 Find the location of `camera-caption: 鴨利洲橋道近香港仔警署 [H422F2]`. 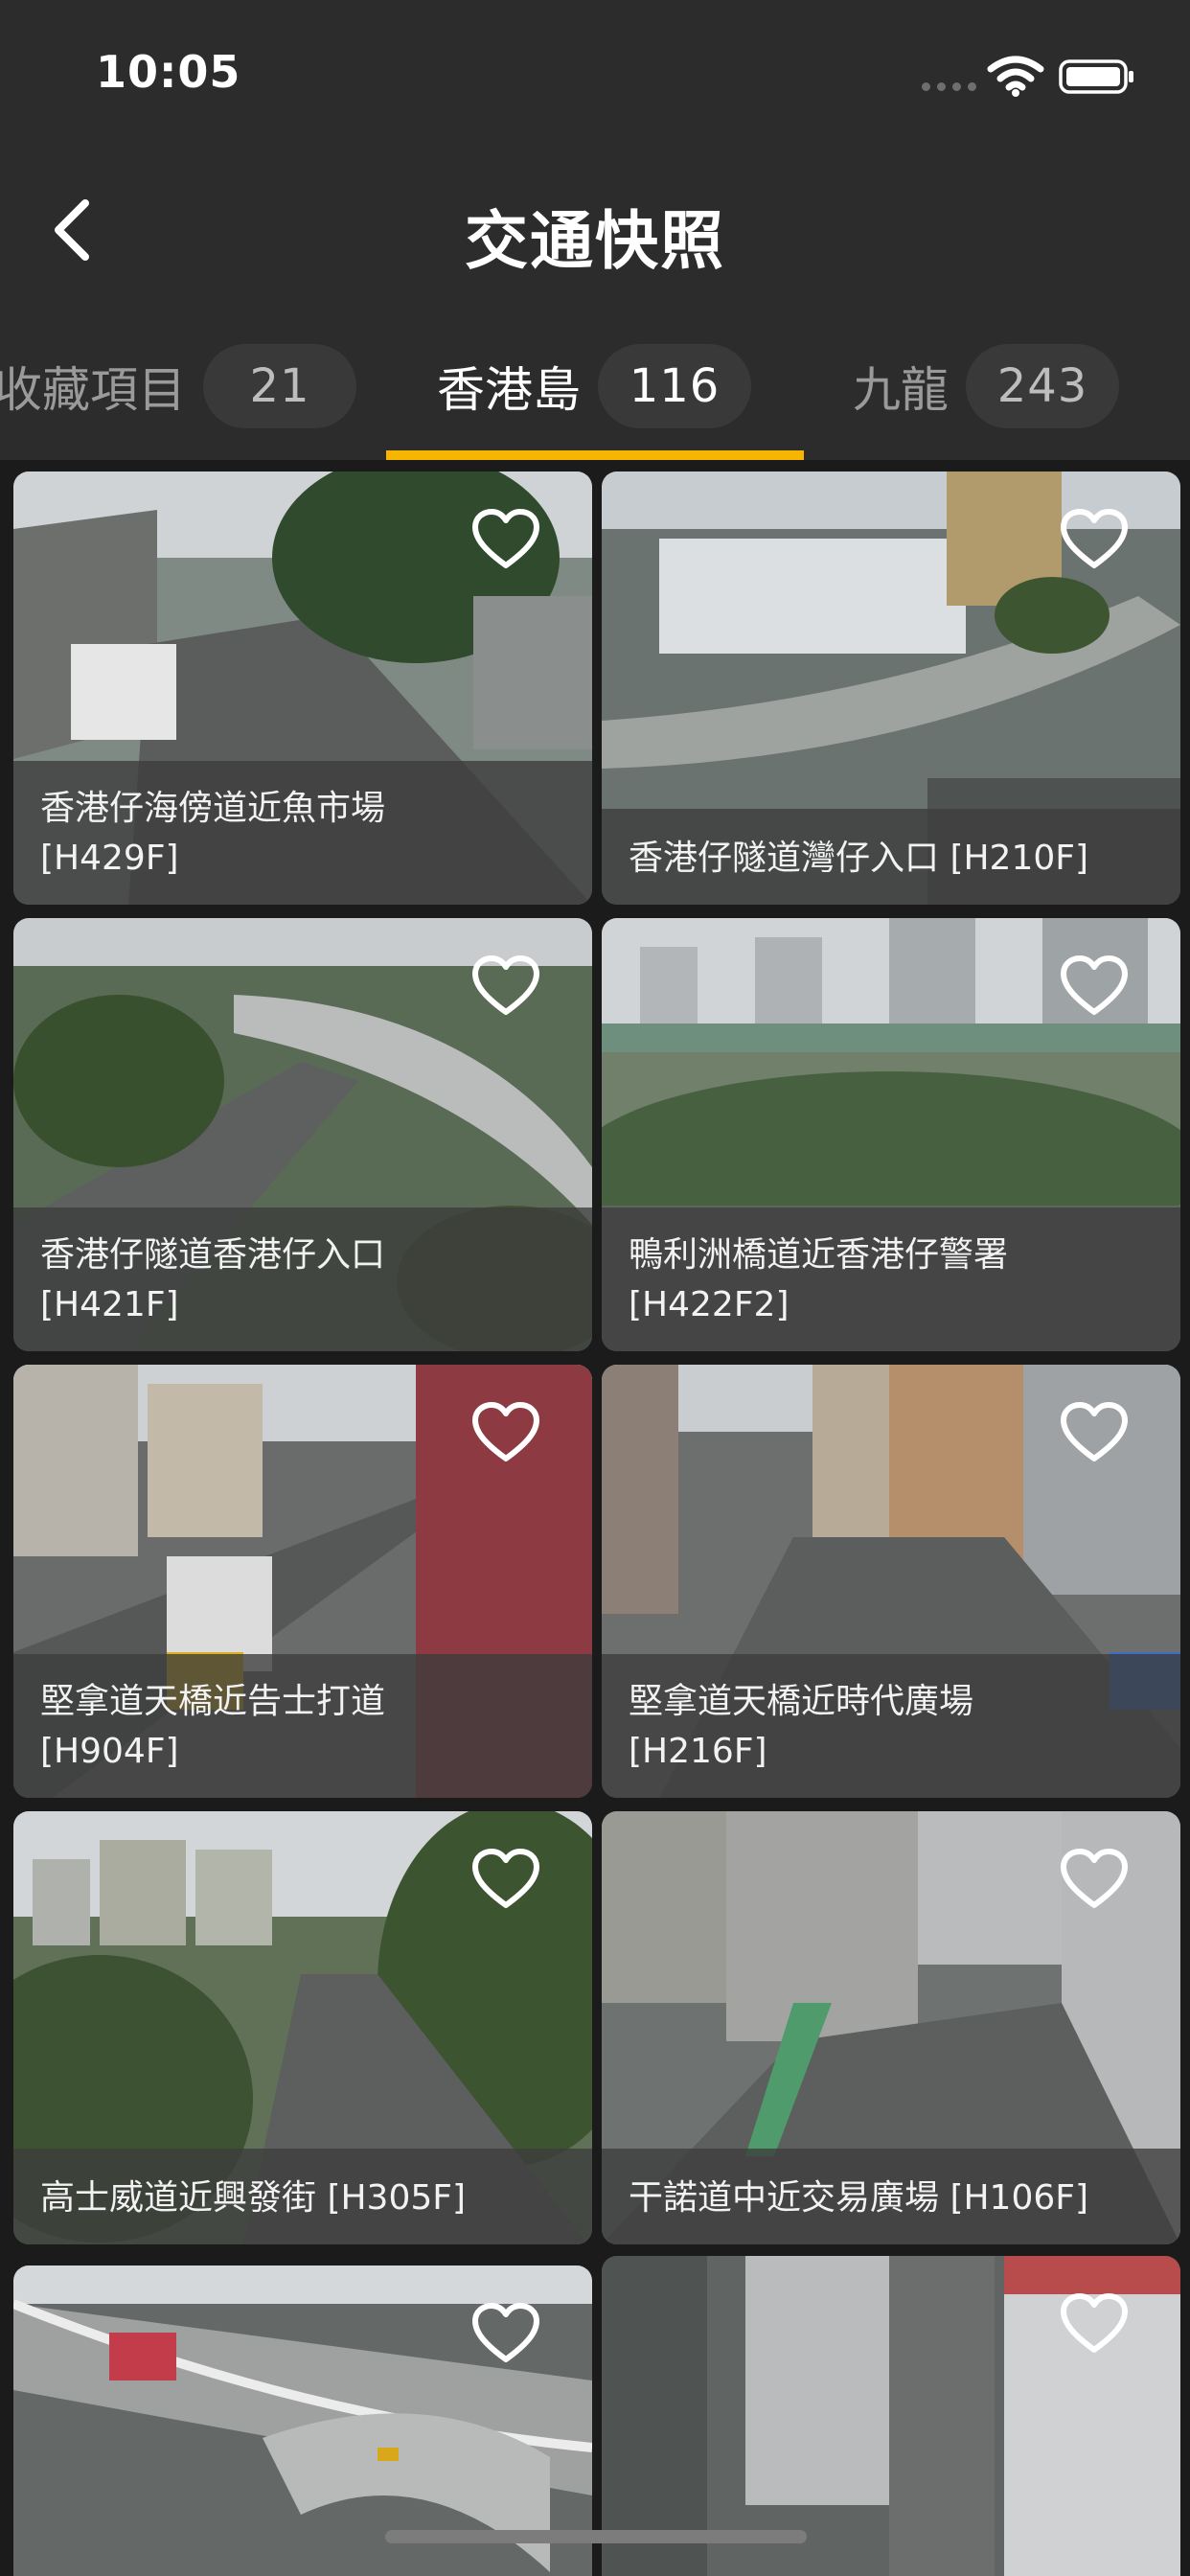

camera-caption: 鴨利洲橋道近香港仔警署 [H422F2] is located at coordinates (891, 1279).